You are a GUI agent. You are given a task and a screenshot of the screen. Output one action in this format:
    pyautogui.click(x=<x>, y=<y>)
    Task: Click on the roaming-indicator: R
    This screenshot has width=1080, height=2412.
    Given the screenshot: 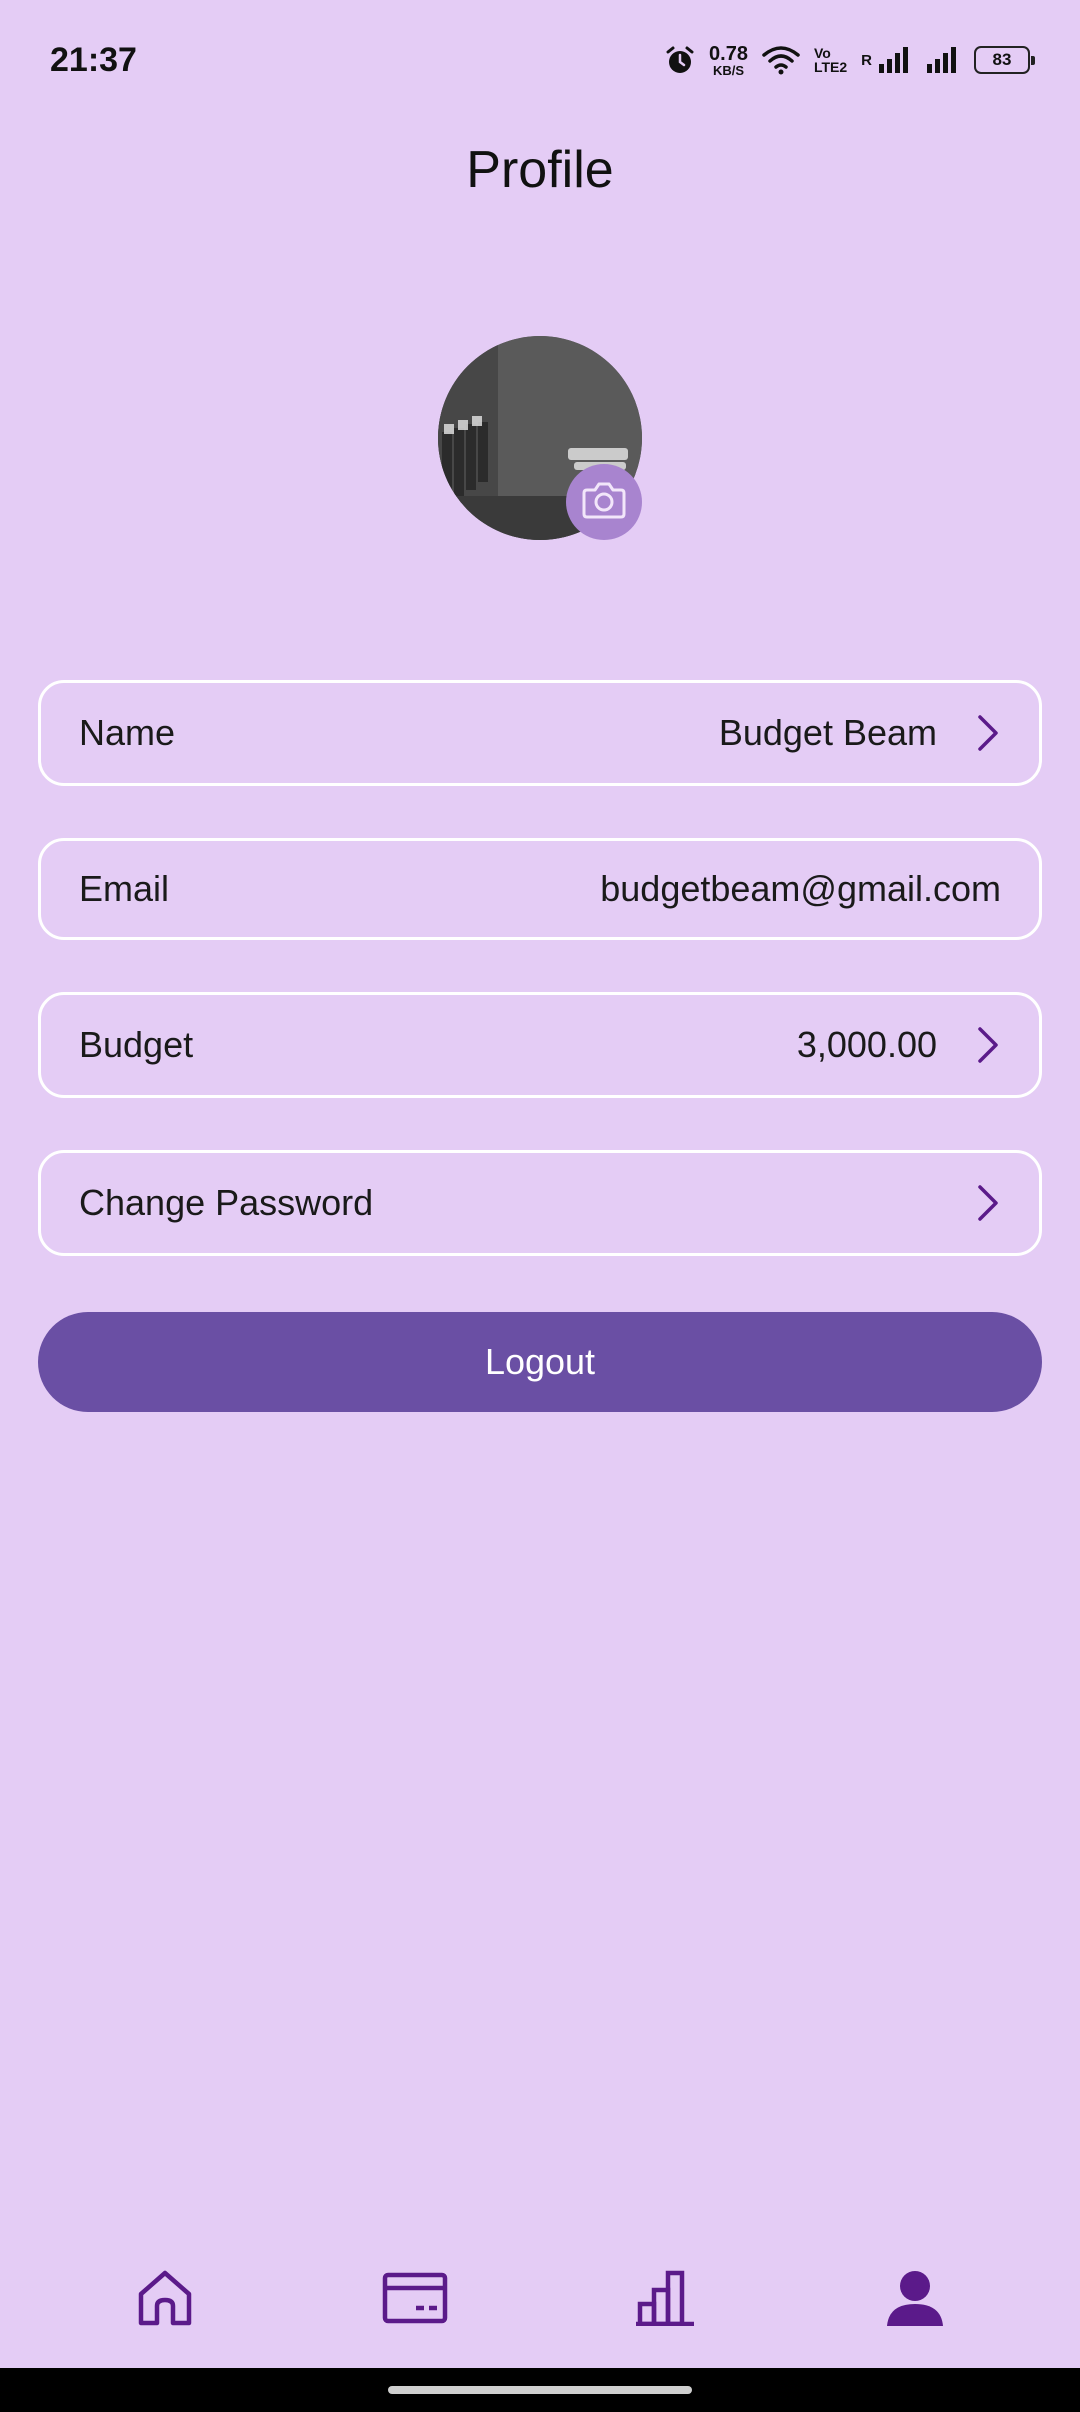 What is the action you would take?
    pyautogui.click(x=866, y=60)
    